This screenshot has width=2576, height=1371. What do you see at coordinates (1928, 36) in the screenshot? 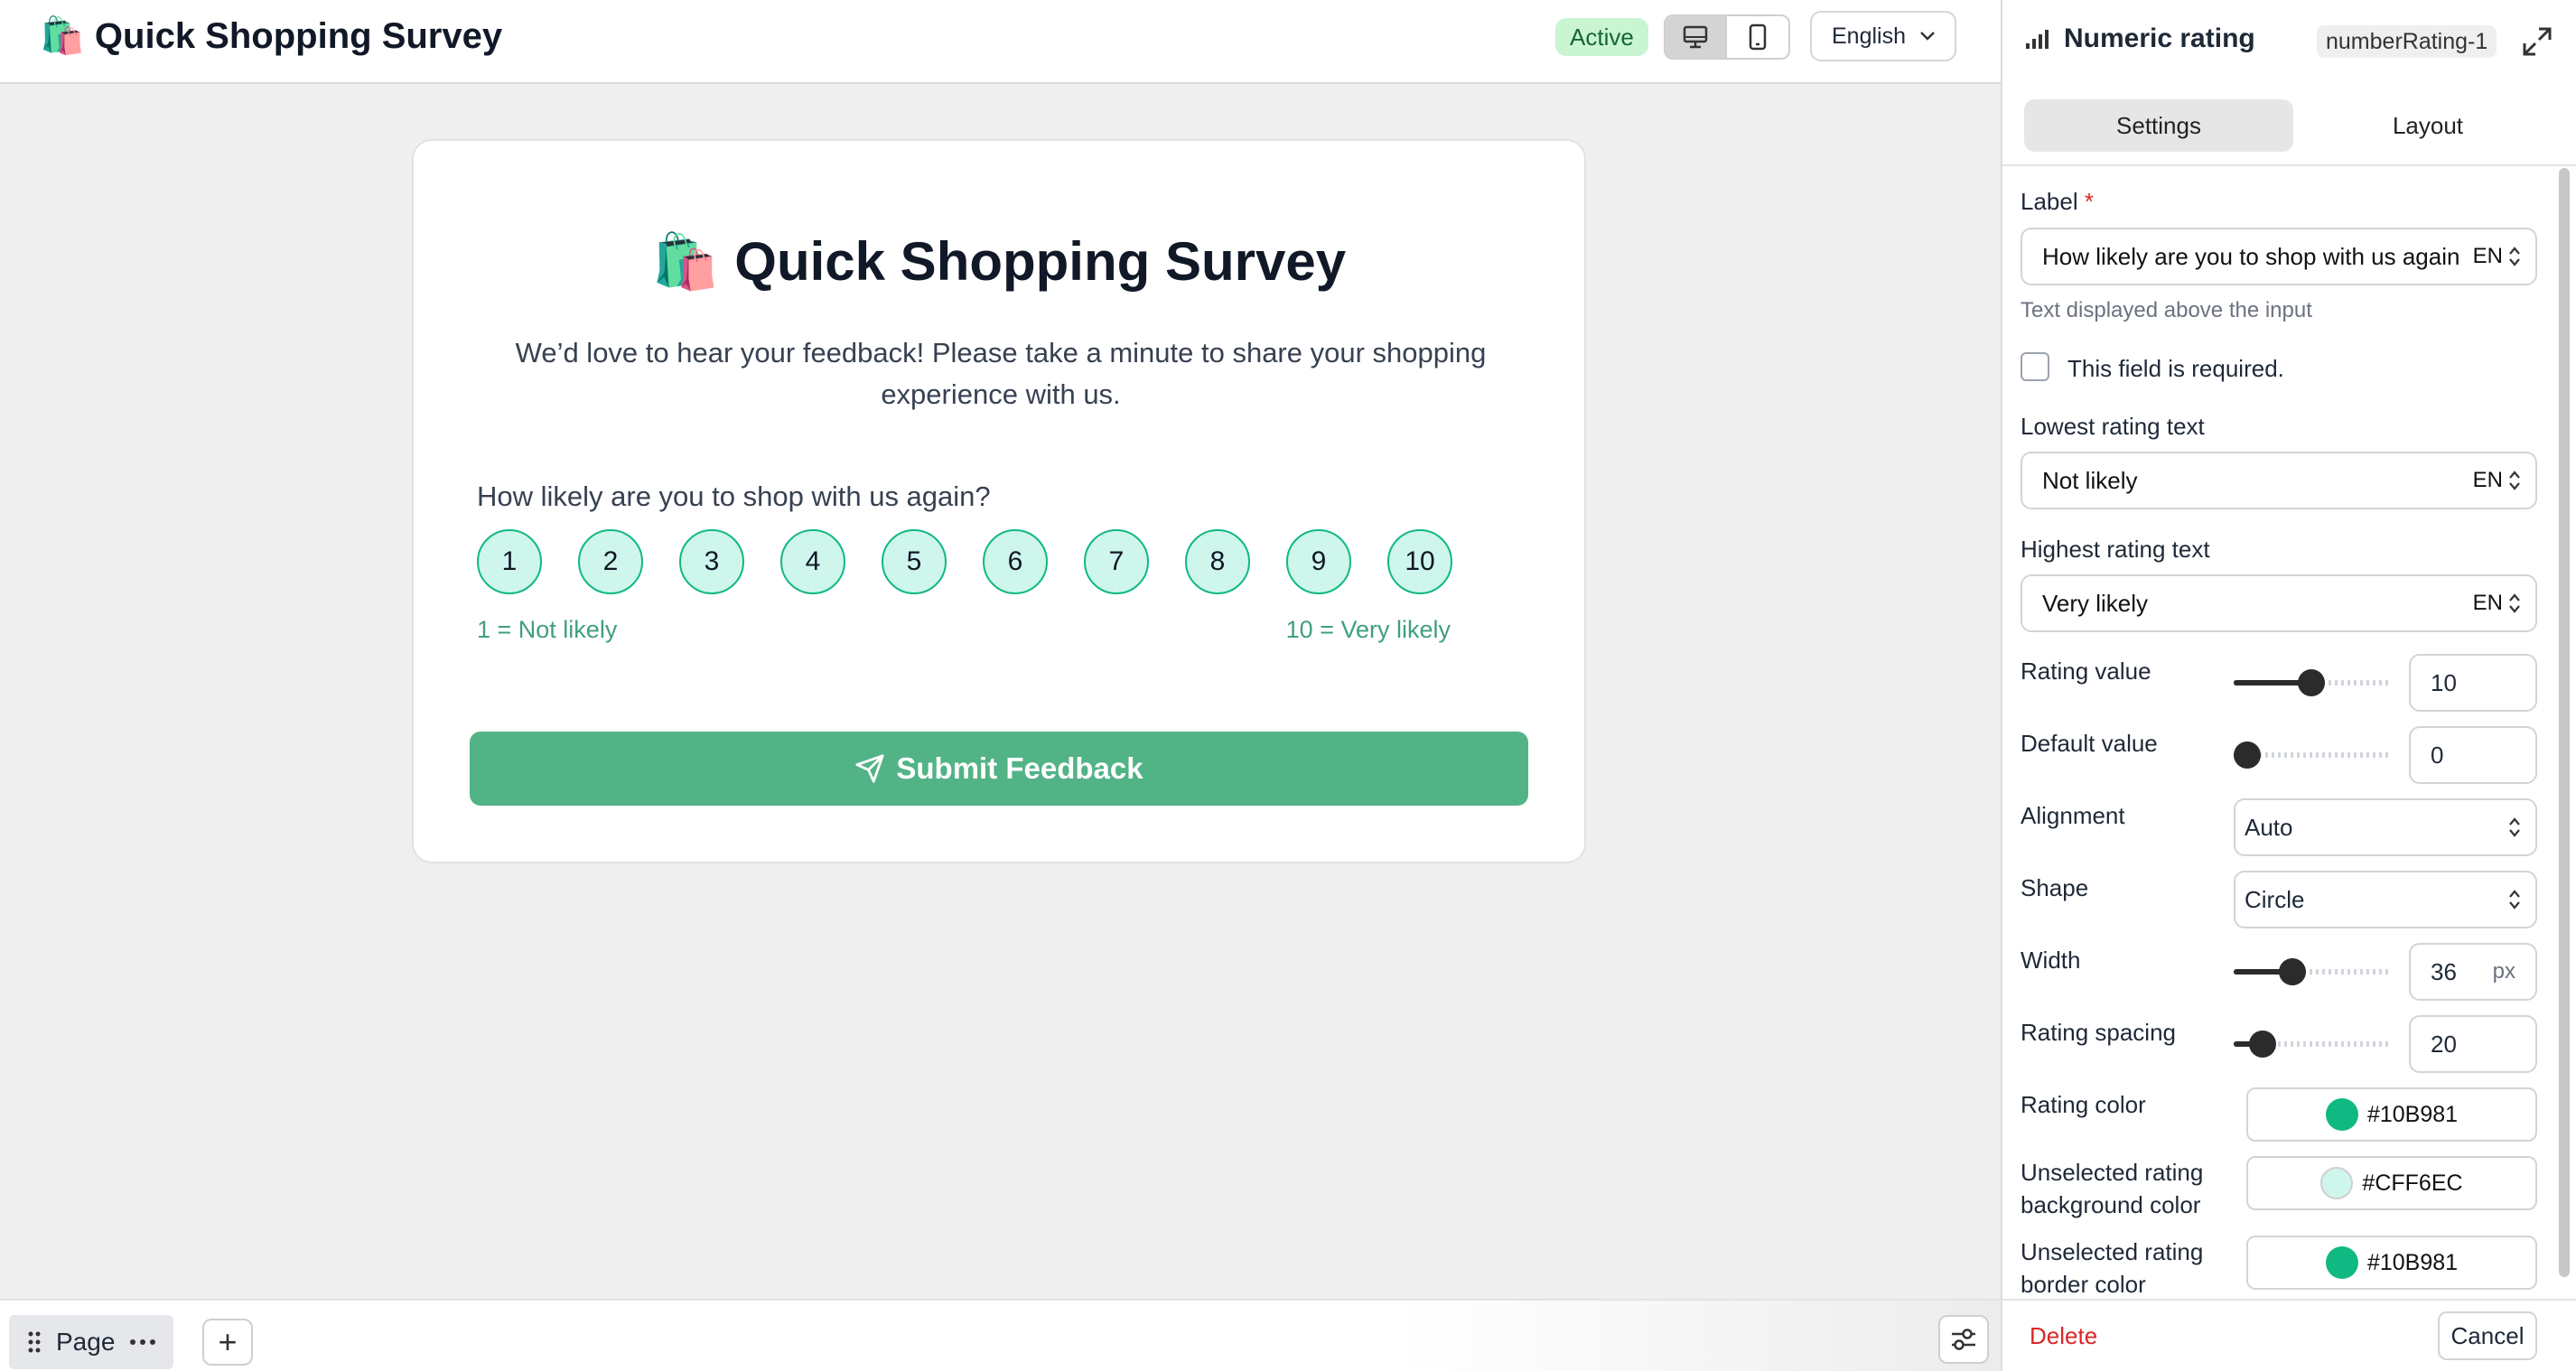
I see `chevron-down-icon` at bounding box center [1928, 36].